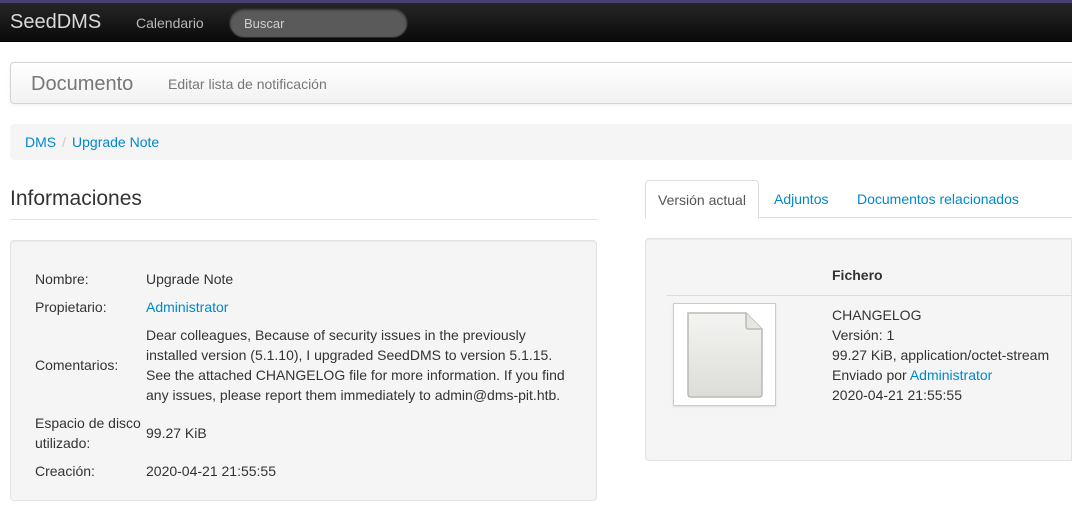 This screenshot has width=1072, height=510. Describe the element at coordinates (247, 84) in the screenshot. I see `edit-notification-list-link: Editar lista de notificación` at that location.